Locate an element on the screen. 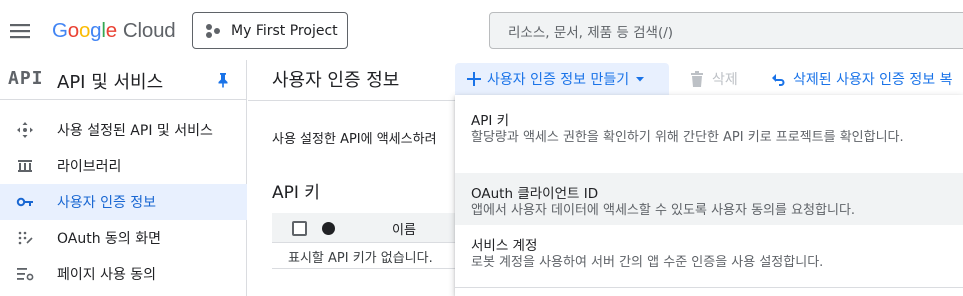  column-header-name: 이름 is located at coordinates (404, 228).